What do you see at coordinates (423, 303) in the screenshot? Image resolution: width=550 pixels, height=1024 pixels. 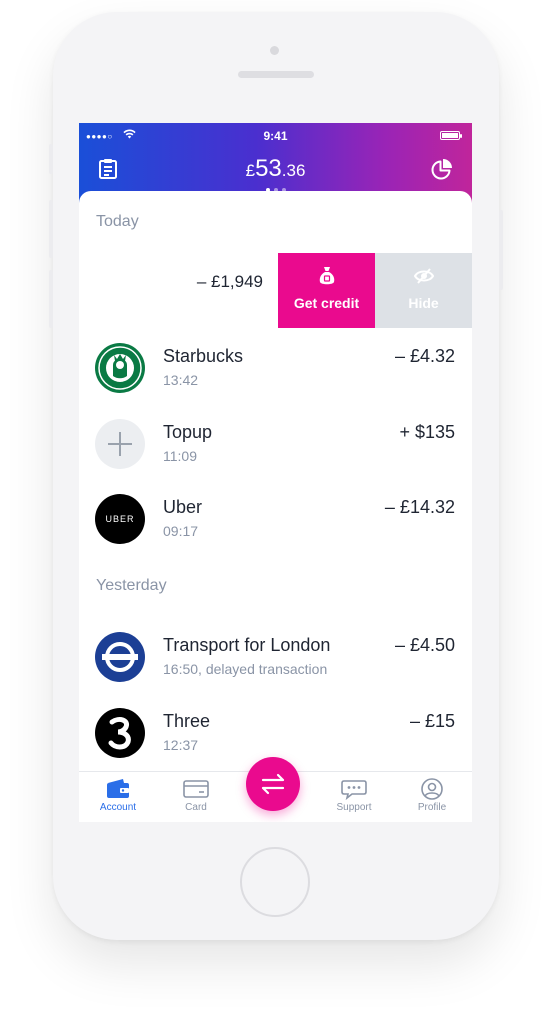 I see `hide-label: Hide` at bounding box center [423, 303].